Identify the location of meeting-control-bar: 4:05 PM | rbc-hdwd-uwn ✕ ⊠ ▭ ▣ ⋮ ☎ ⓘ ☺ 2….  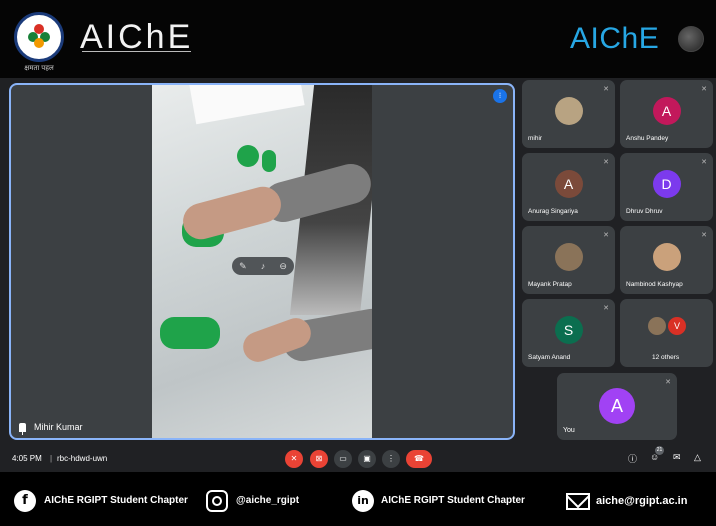
(358, 459).